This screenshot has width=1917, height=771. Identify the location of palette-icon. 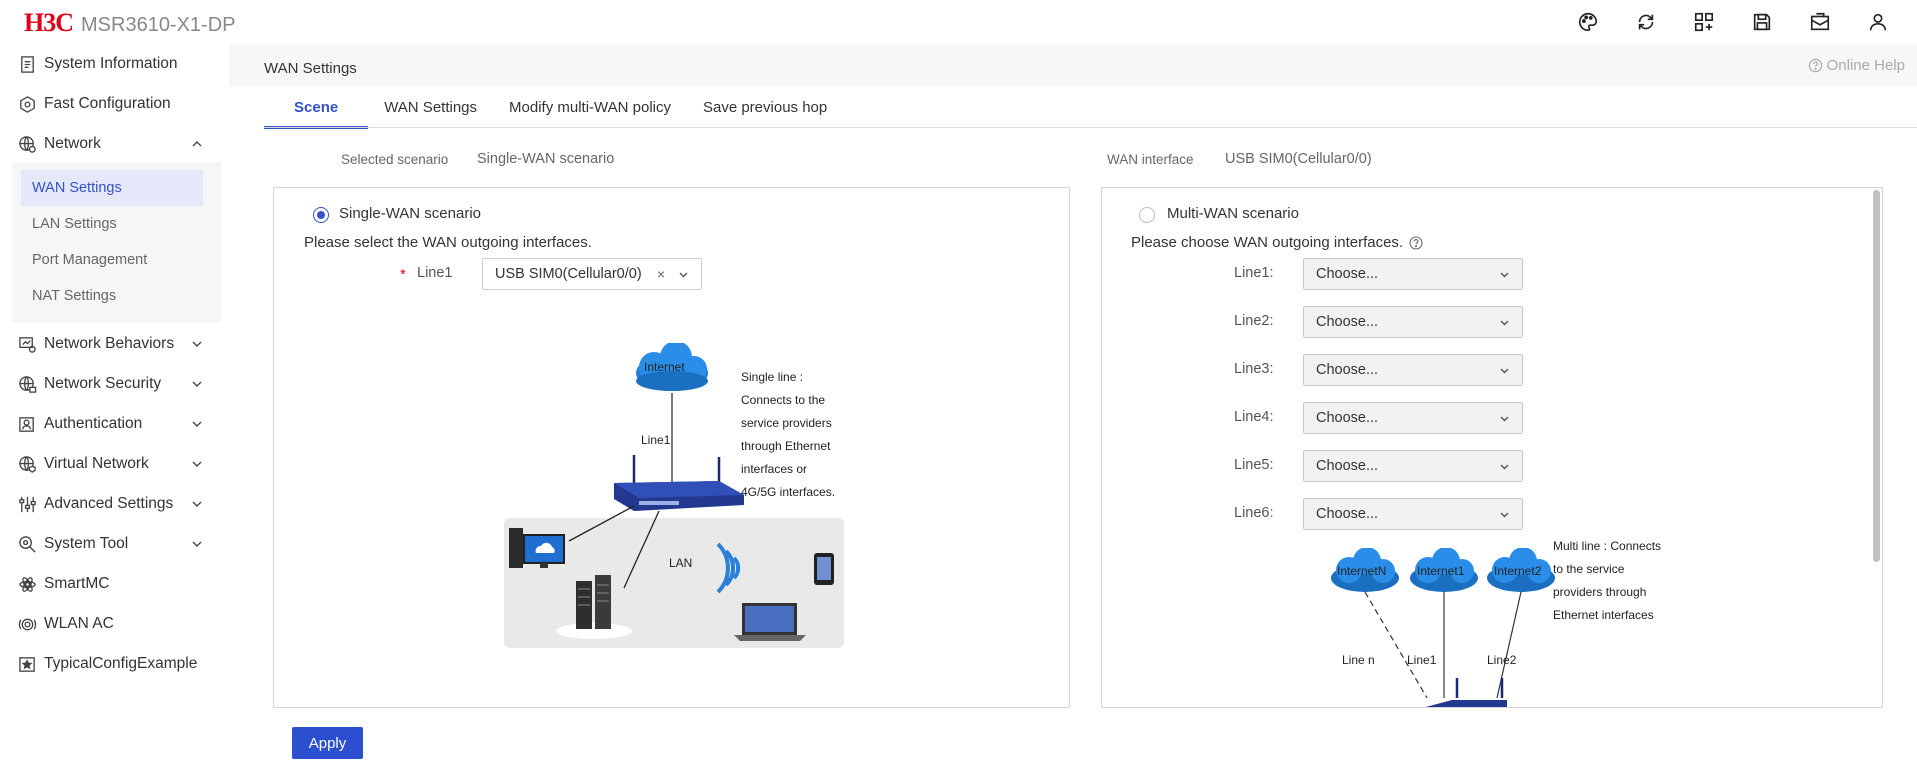
(1588, 22).